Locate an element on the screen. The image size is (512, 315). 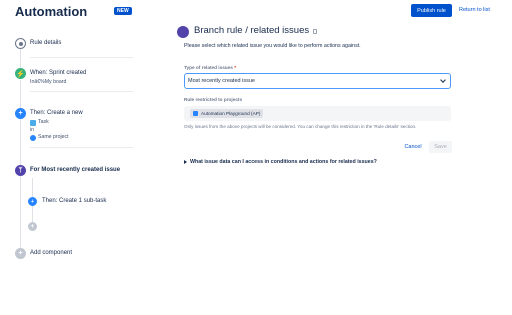
save-button: Save is located at coordinates (440, 147).